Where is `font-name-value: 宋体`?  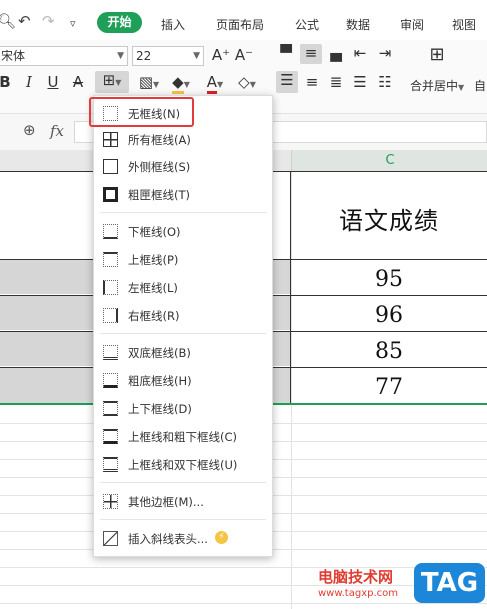 font-name-value: 宋体 is located at coordinates (13, 56).